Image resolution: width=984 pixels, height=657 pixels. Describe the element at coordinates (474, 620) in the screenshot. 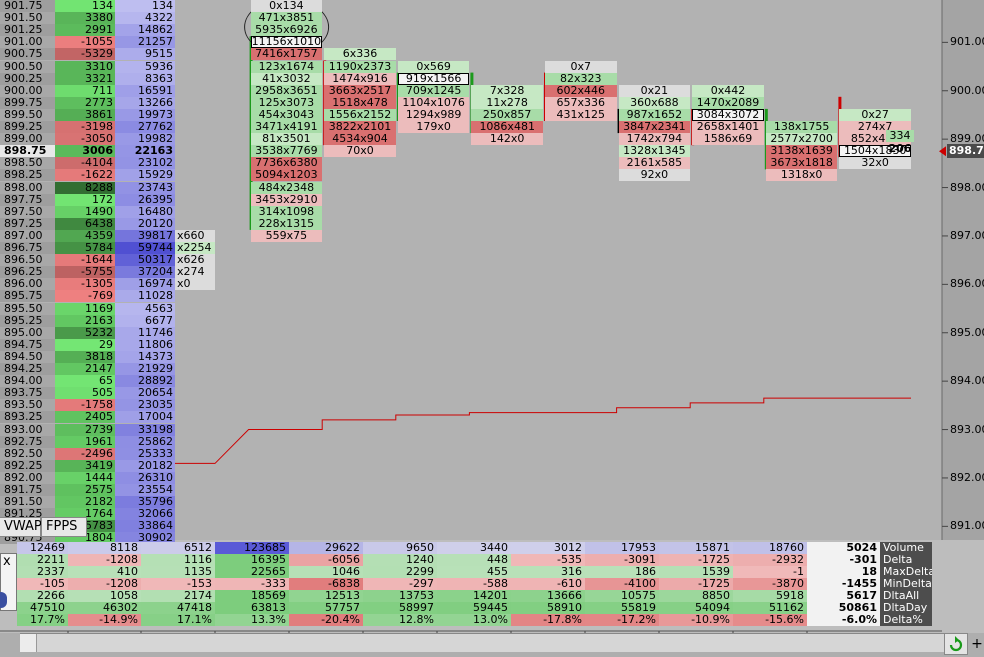

I see `stats-cell: 13.0%` at that location.